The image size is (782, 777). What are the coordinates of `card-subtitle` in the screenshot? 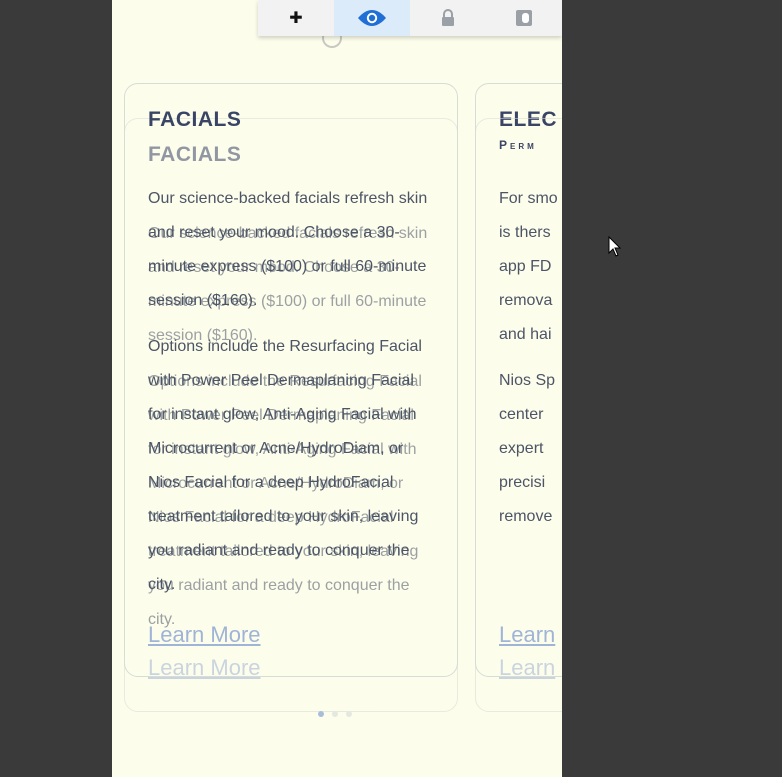 It's located at (291, 149).